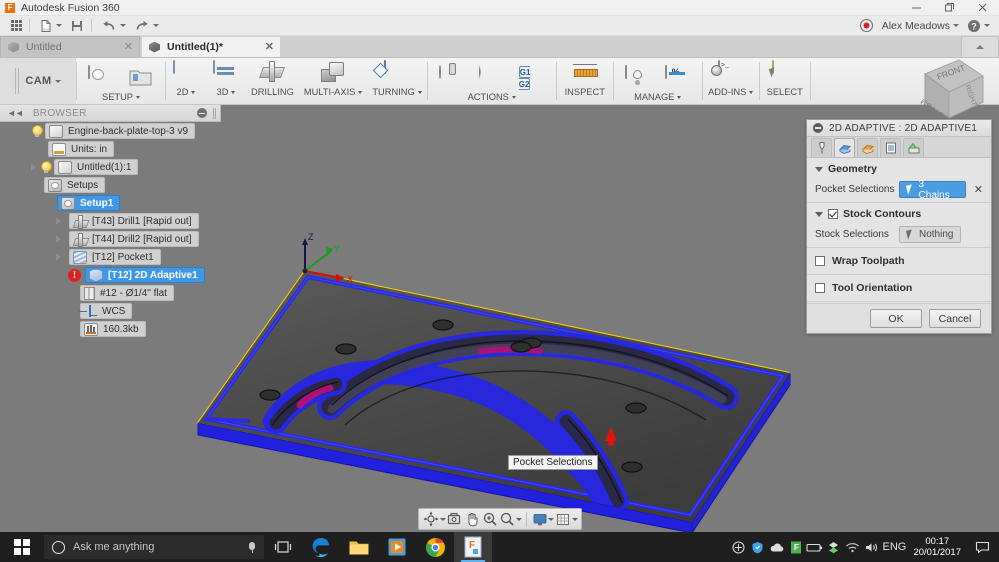 Image resolution: width=999 pixels, height=562 pixels. I want to click on tool-tab, so click(821, 147).